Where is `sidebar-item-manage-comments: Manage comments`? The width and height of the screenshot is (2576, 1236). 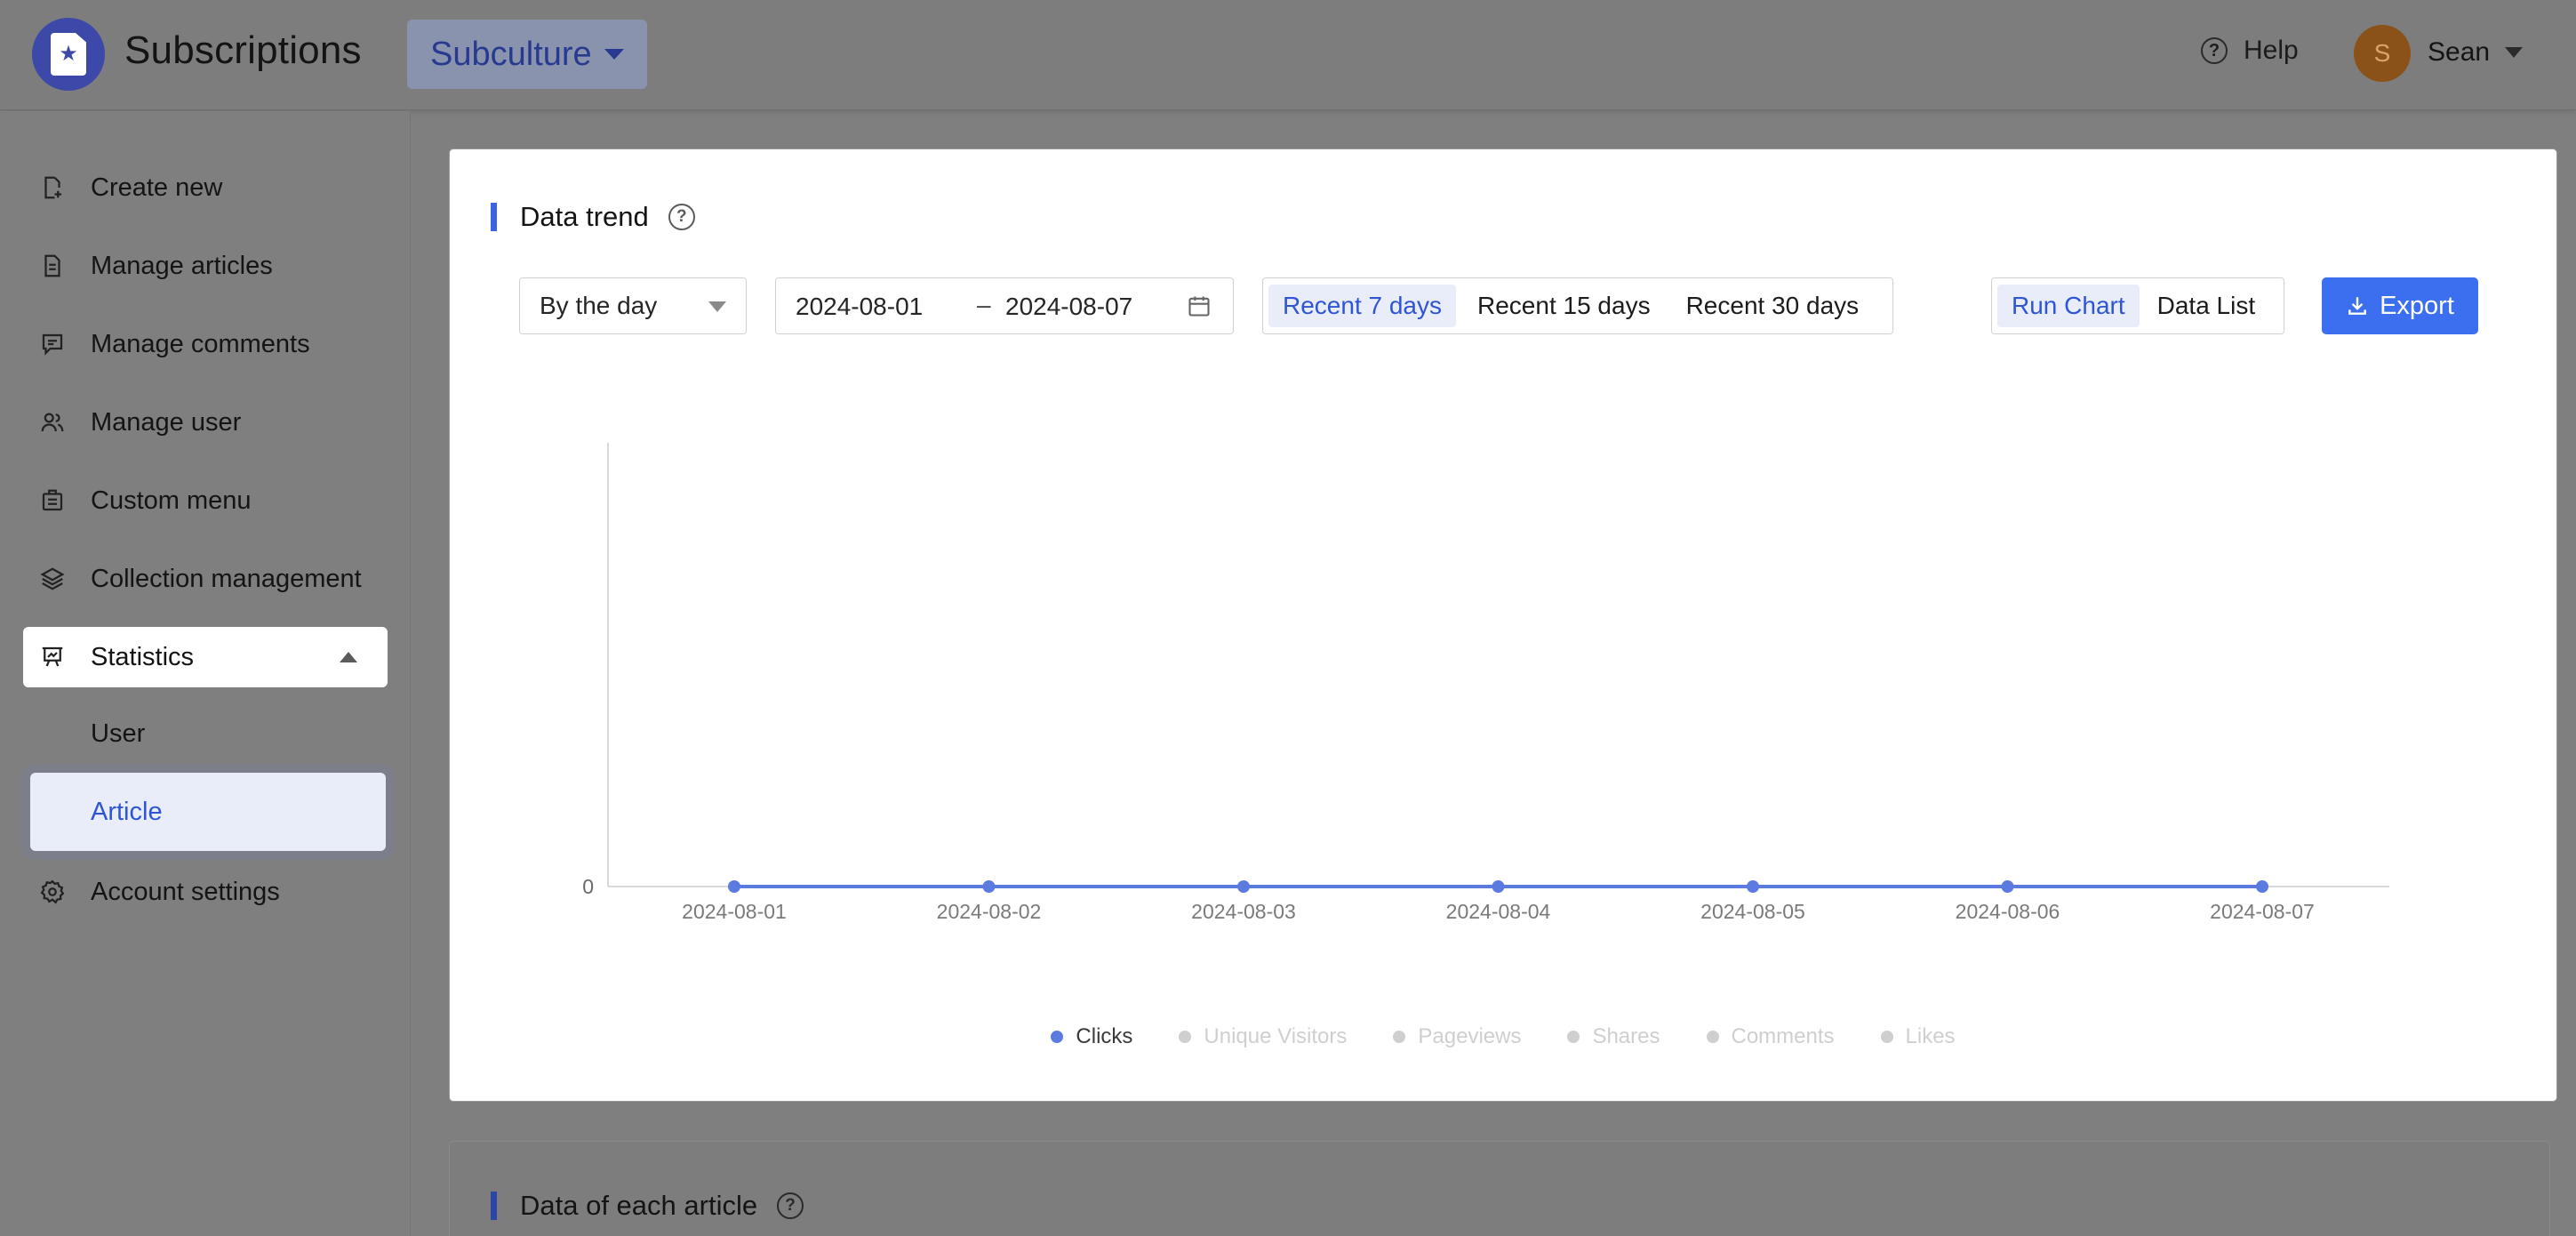 sidebar-item-manage-comments: Manage comments is located at coordinates (205, 344).